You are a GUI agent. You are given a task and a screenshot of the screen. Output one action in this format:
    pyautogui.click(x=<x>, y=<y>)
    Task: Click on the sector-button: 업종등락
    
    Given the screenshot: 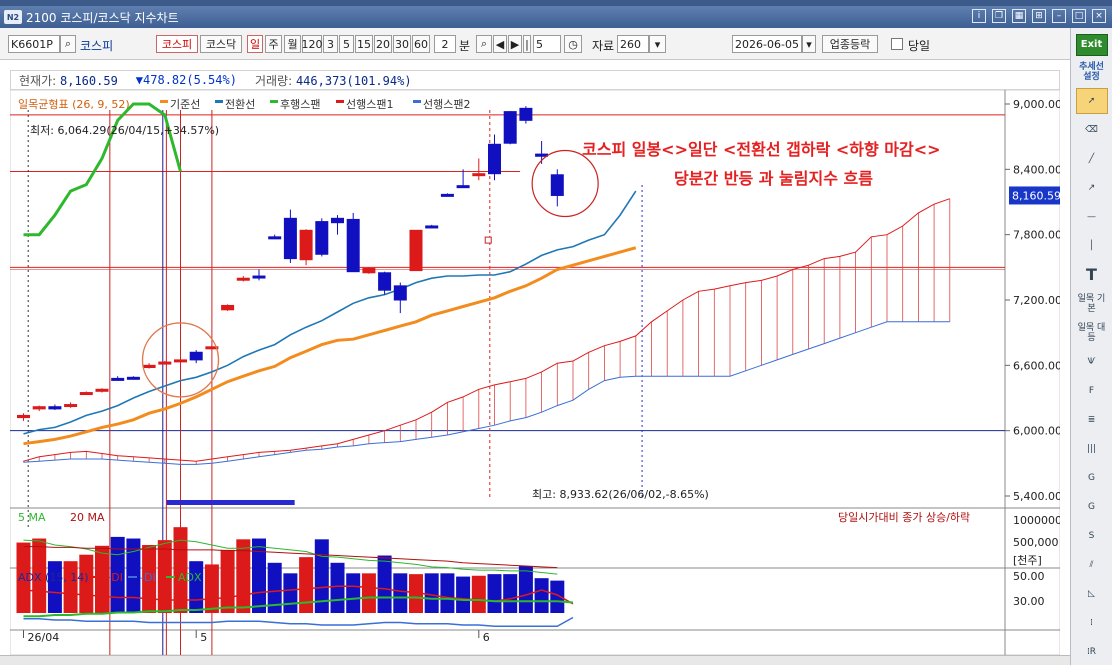 What is the action you would take?
    pyautogui.click(x=850, y=44)
    